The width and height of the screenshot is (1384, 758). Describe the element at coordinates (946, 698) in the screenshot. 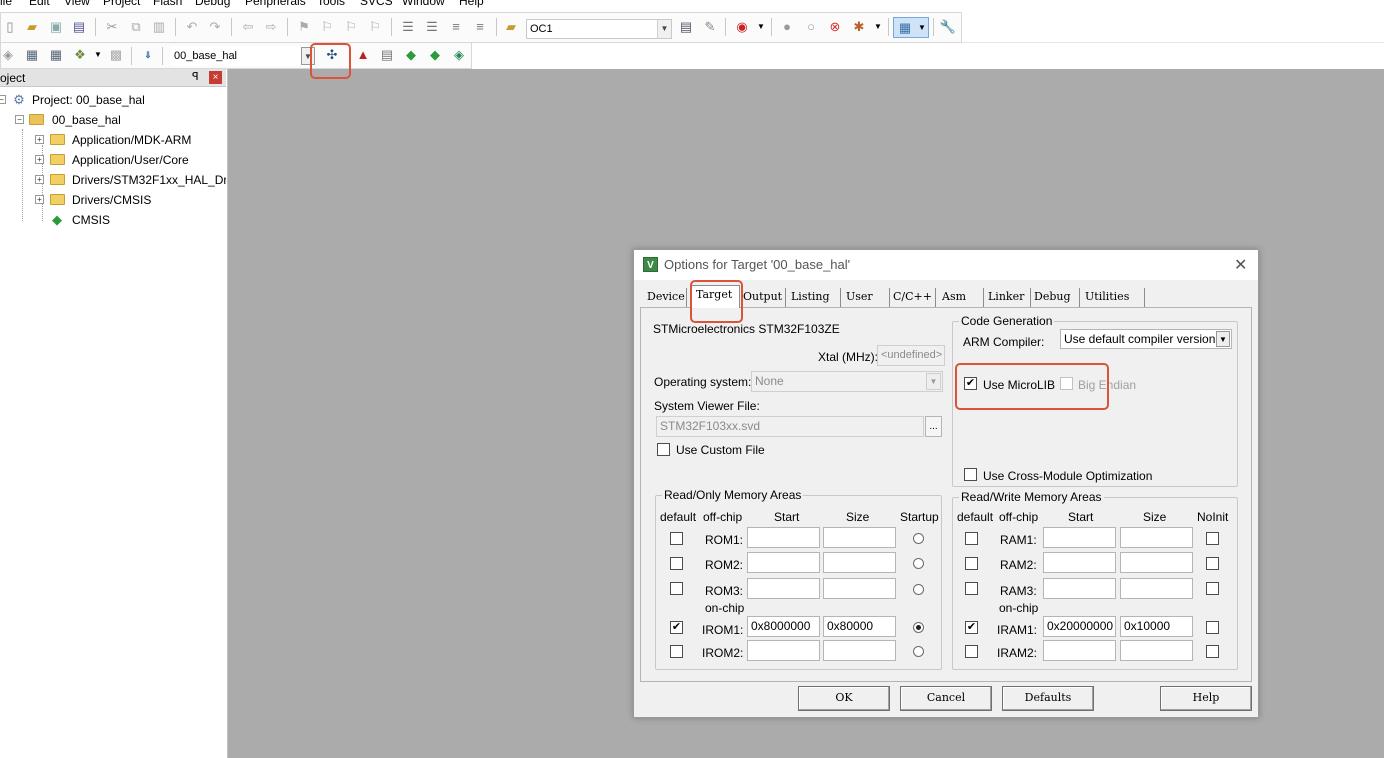

I see `cancel-button: Cancel` at that location.